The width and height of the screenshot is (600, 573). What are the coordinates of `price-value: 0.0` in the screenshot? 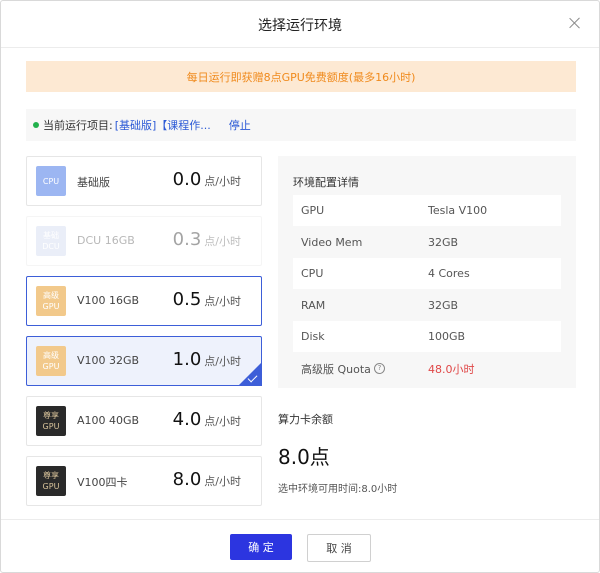 It's located at (187, 179).